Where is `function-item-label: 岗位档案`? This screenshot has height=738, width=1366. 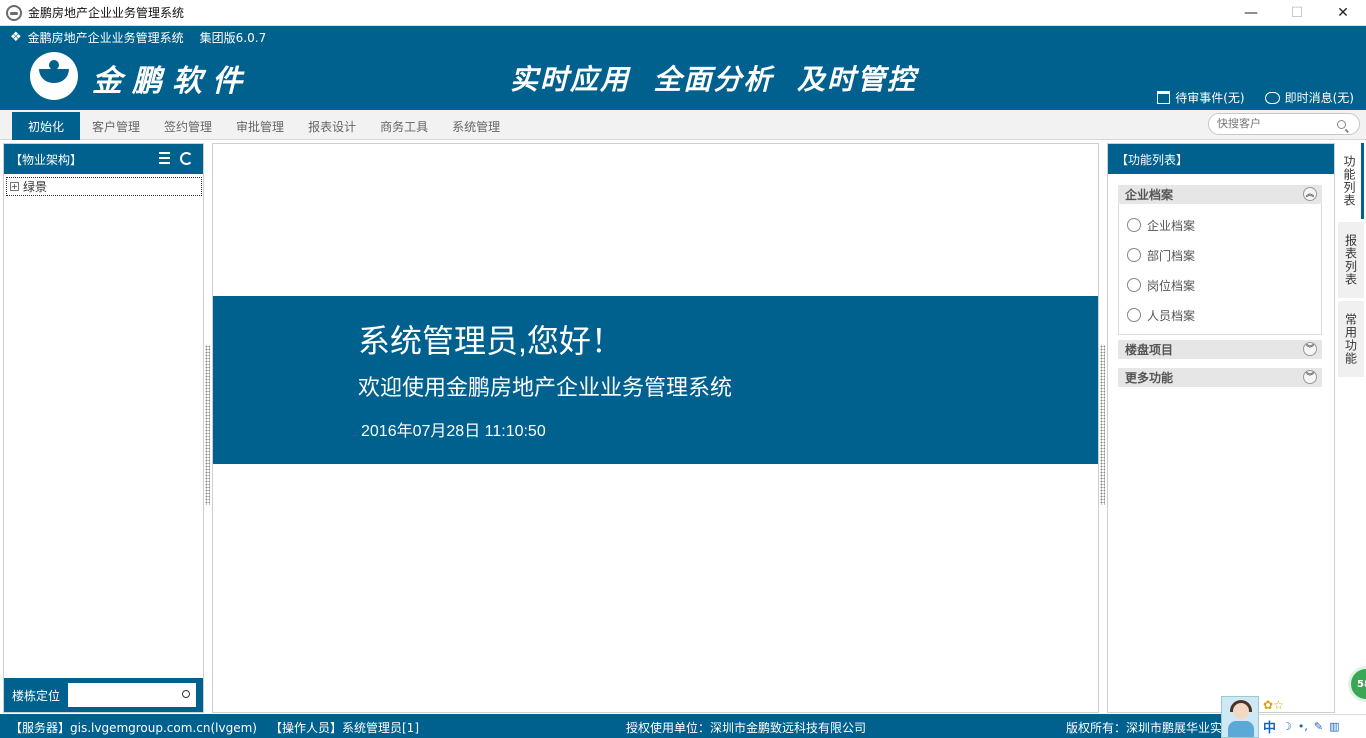 function-item-label: 岗位档案 is located at coordinates (1171, 285).